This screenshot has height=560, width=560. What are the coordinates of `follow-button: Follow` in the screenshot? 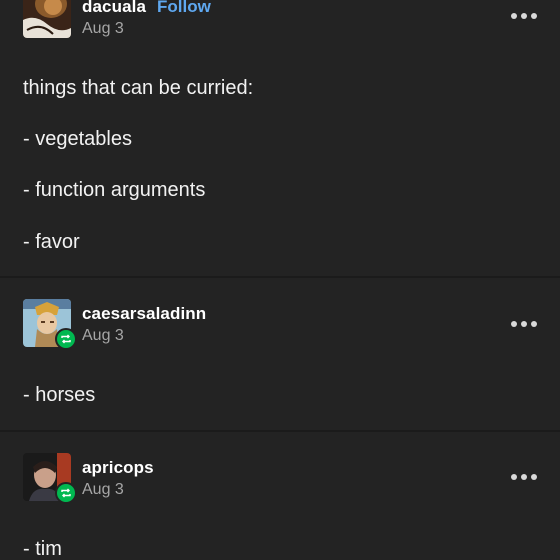 It's located at (184, 8).